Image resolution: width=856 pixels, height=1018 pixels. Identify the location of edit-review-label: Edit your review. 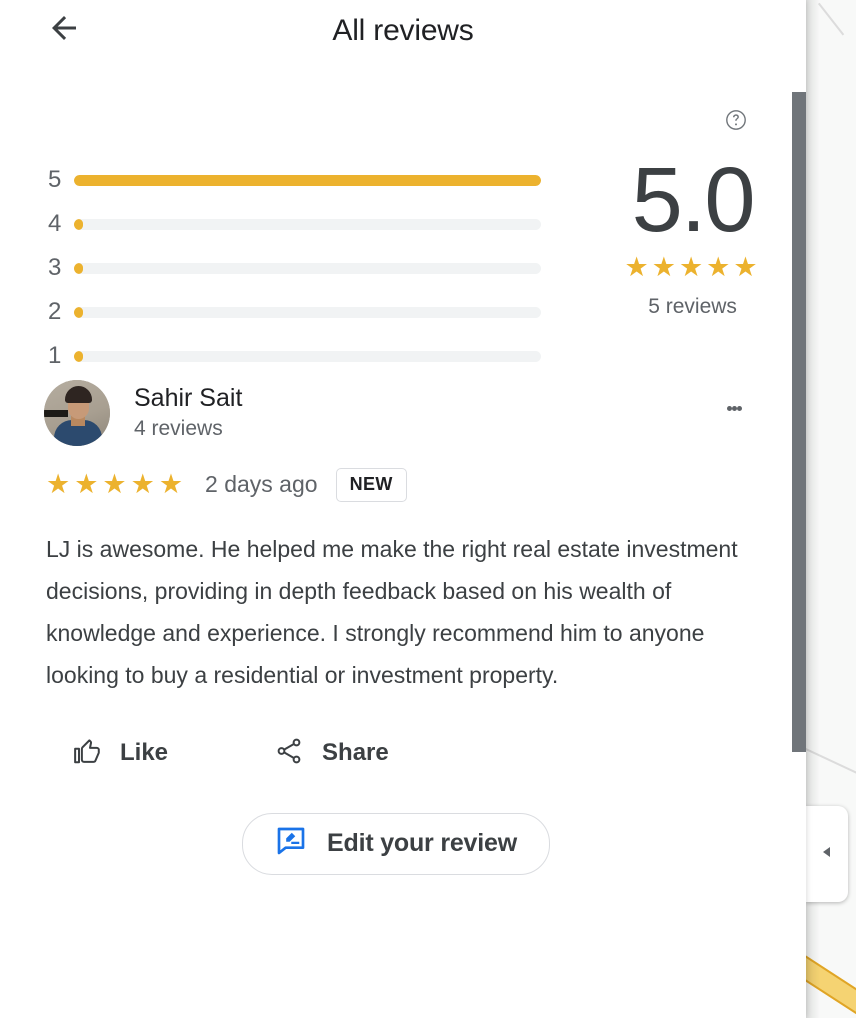
(422, 843).